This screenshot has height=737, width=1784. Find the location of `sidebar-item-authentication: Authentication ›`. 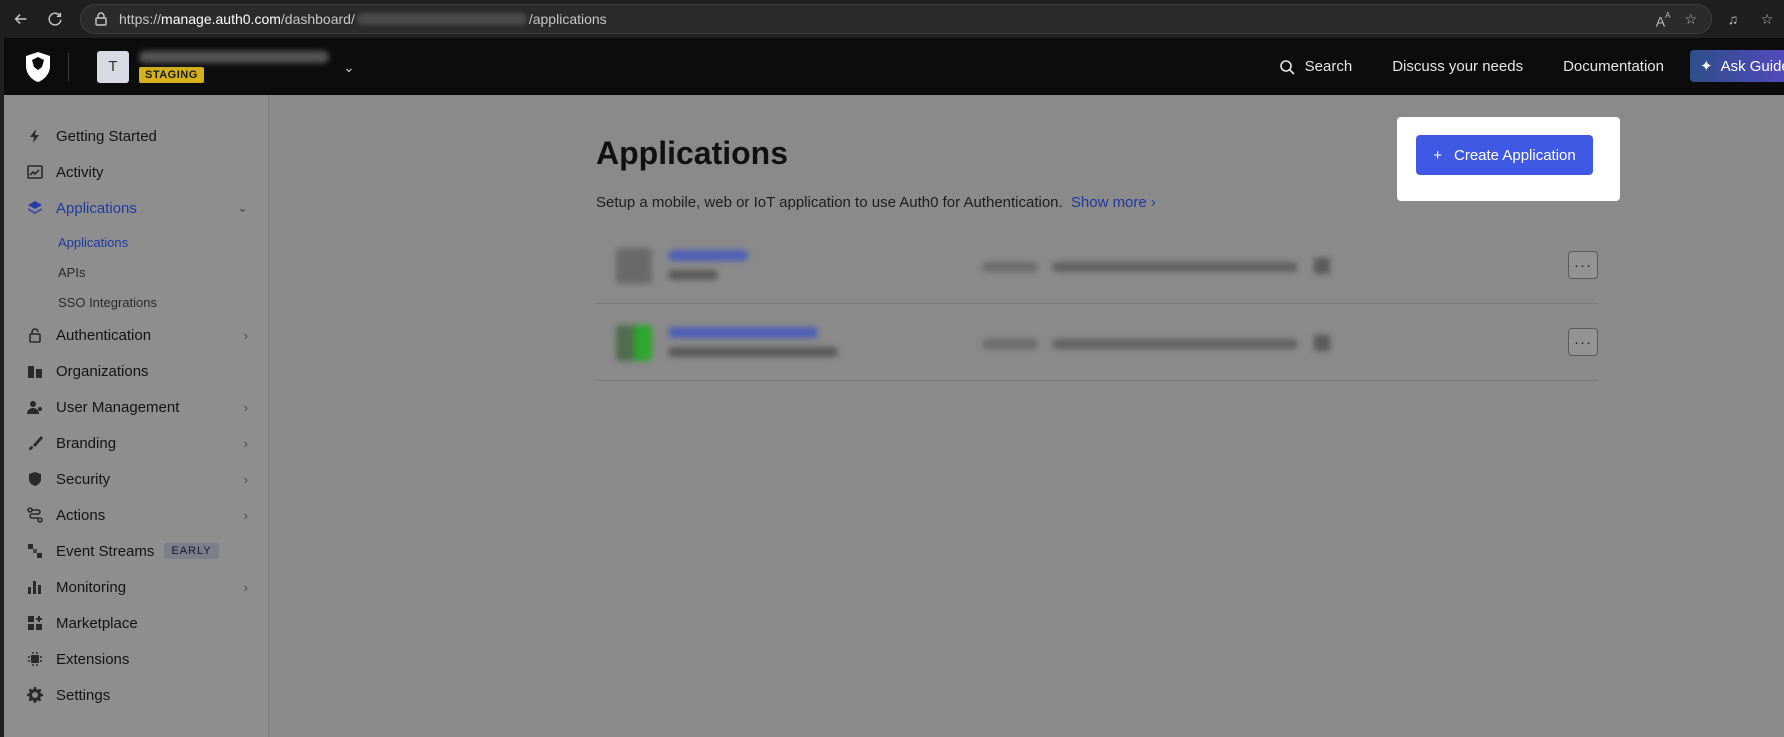

sidebar-item-authentication: Authentication › is located at coordinates (137, 335).